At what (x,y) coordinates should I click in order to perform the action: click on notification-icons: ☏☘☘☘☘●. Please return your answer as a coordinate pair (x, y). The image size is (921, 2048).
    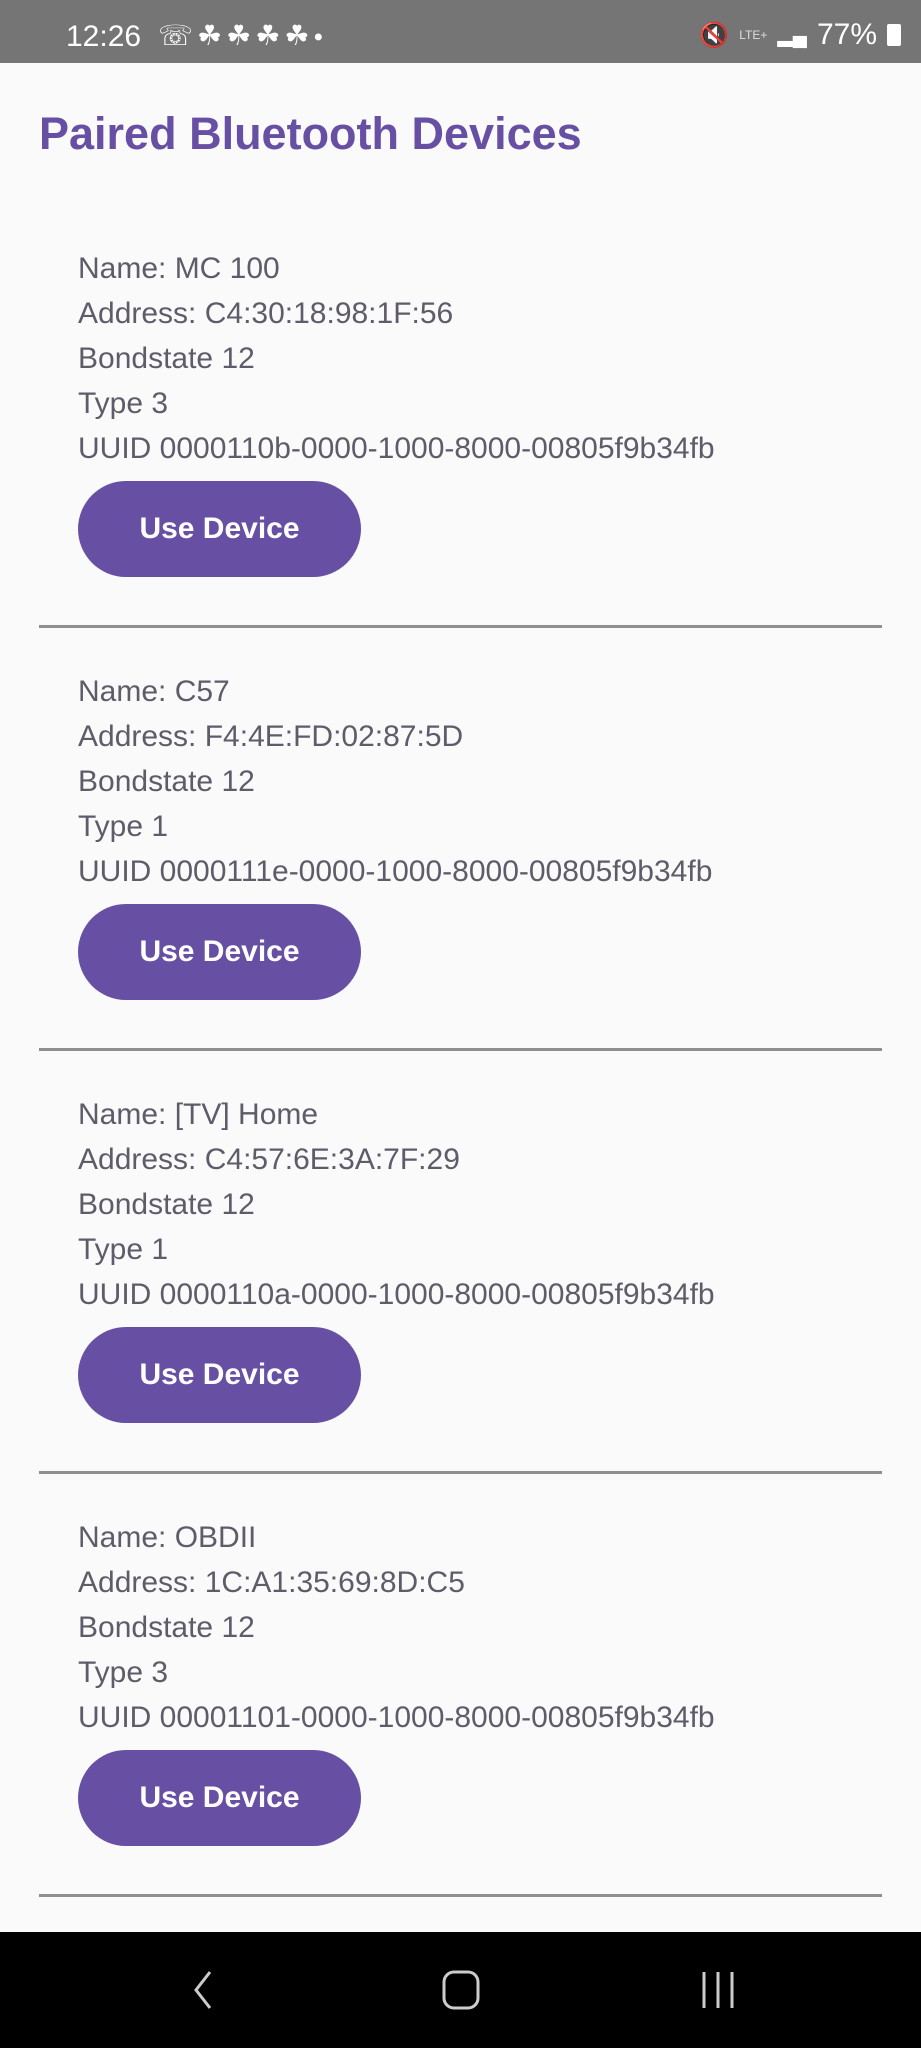
    Looking at the image, I should click on (242, 35).